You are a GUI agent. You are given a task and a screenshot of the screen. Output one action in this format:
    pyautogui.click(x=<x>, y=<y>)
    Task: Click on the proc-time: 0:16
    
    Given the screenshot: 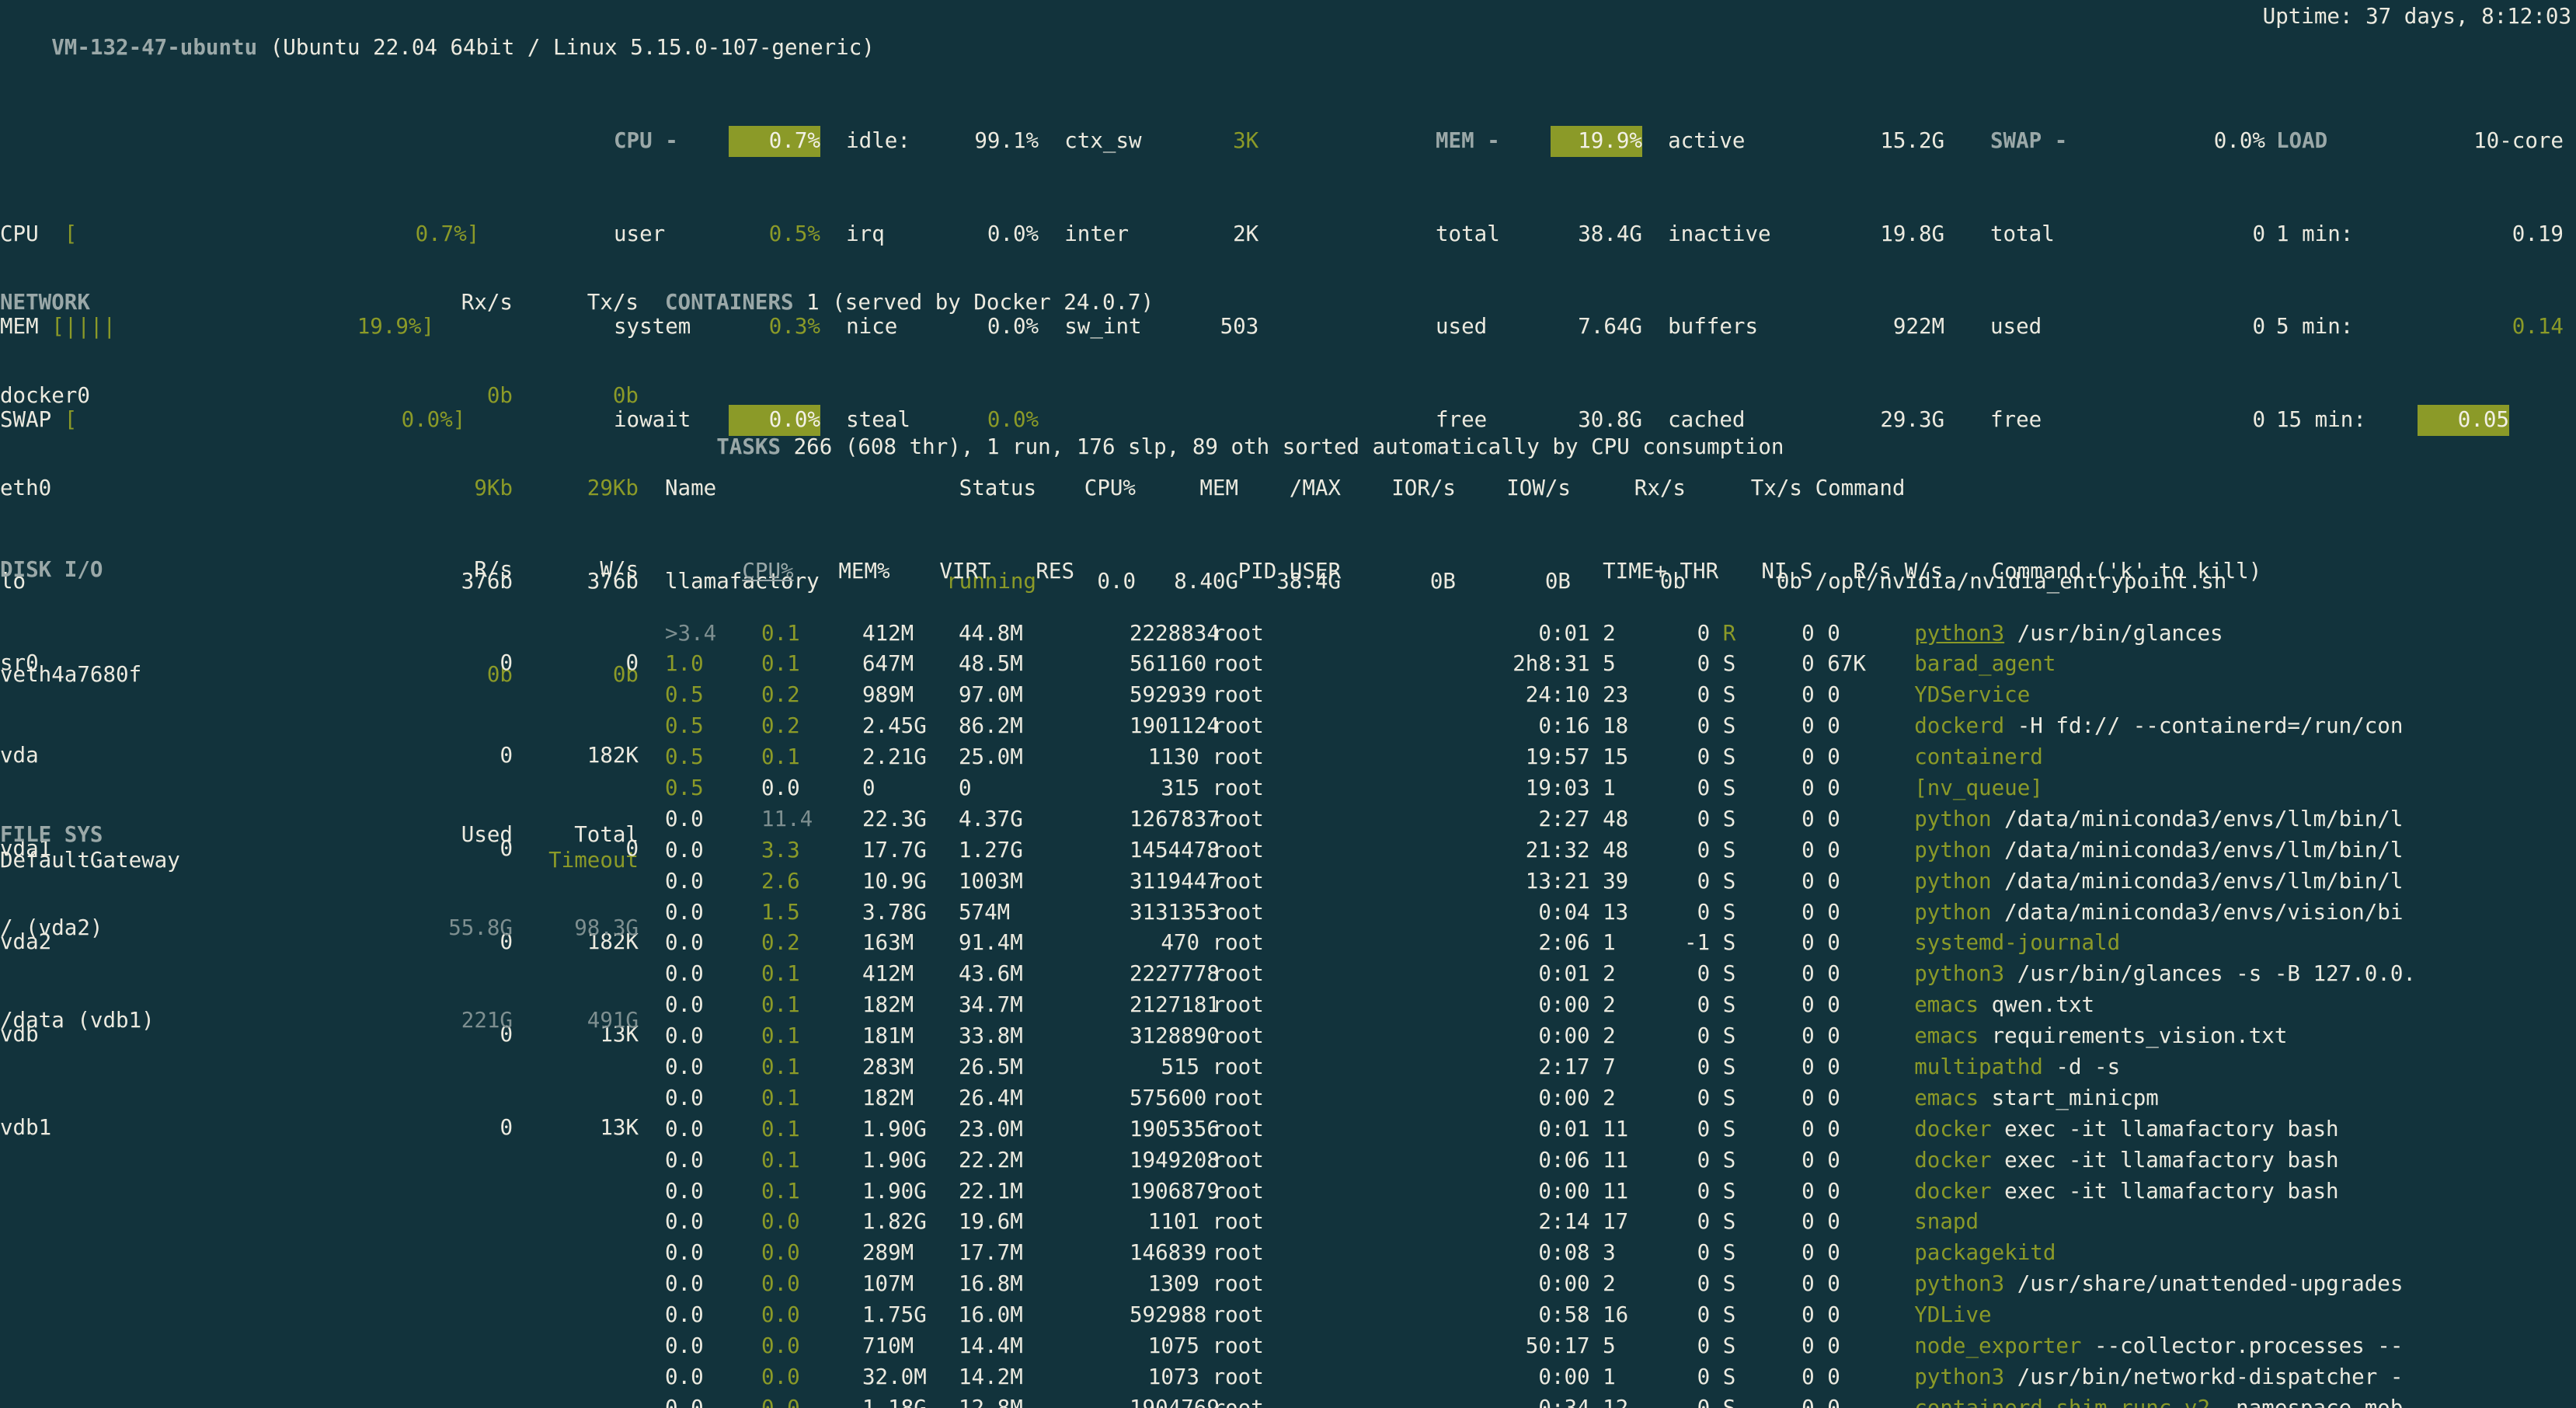 What is the action you would take?
    pyautogui.click(x=1564, y=726)
    